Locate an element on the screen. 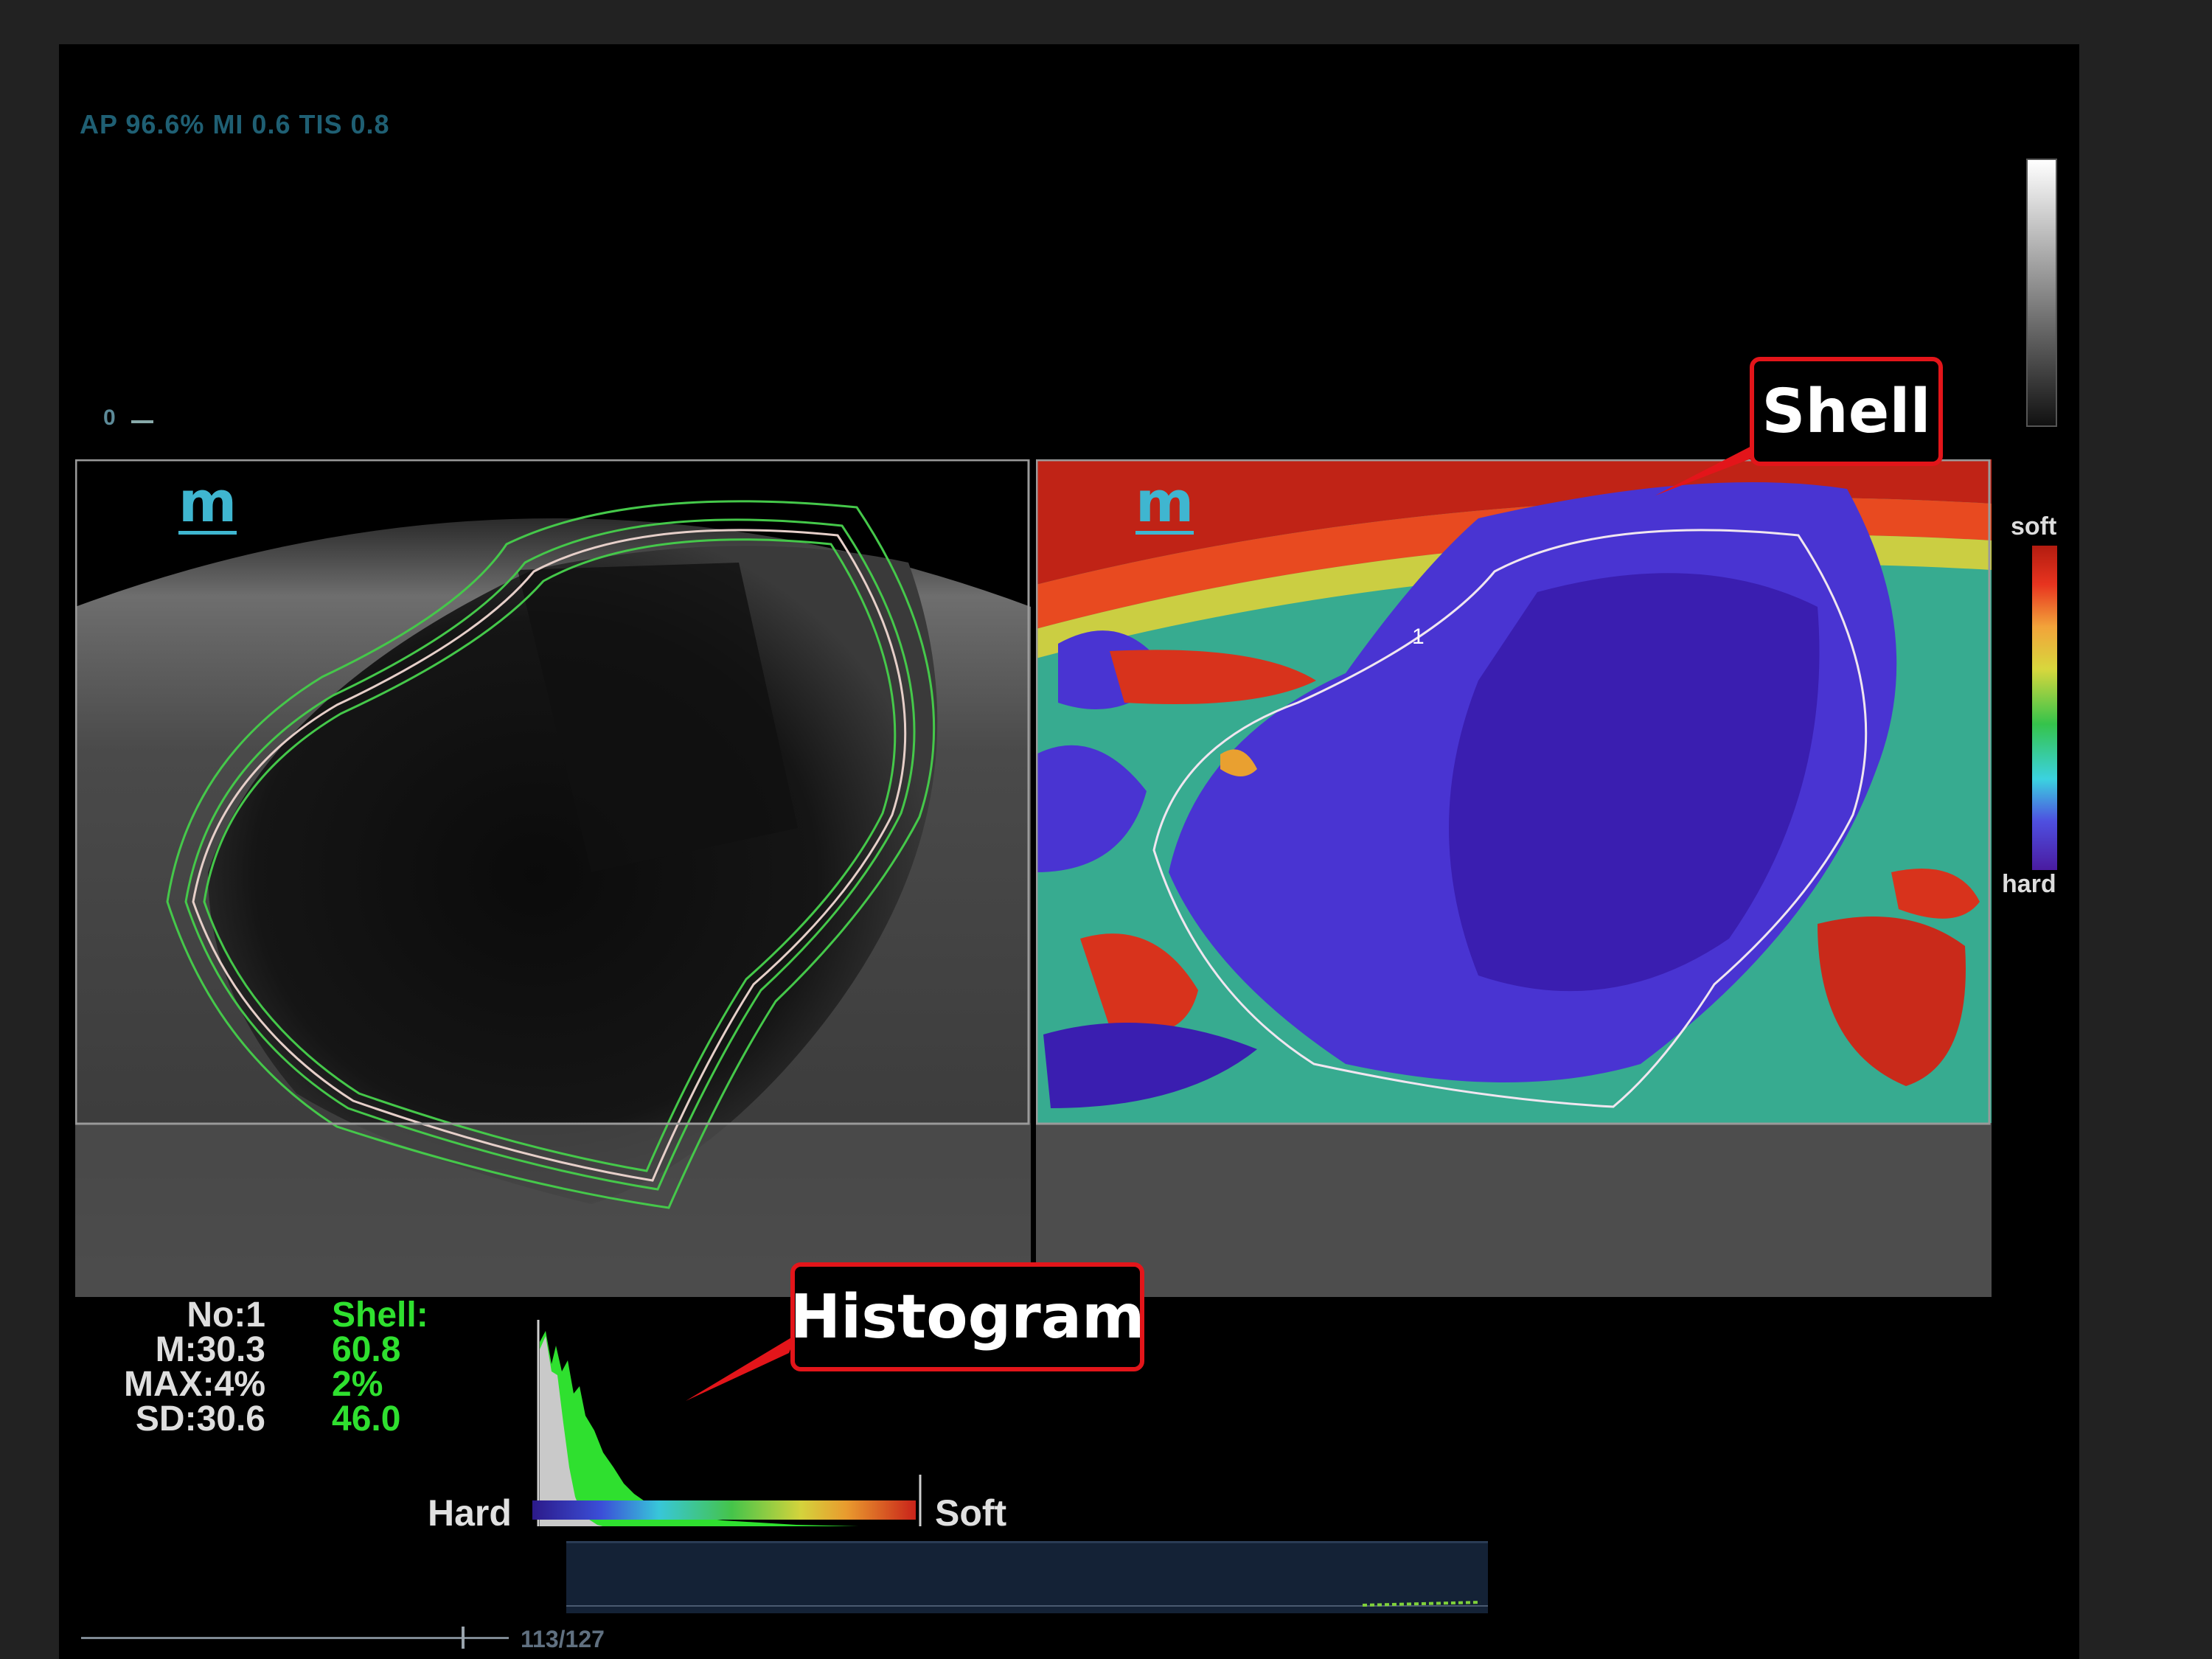 The image size is (2212, 1659). roi-stats-shell: Shell: 60.8 2% 46.0 is located at coordinates (380, 1367).